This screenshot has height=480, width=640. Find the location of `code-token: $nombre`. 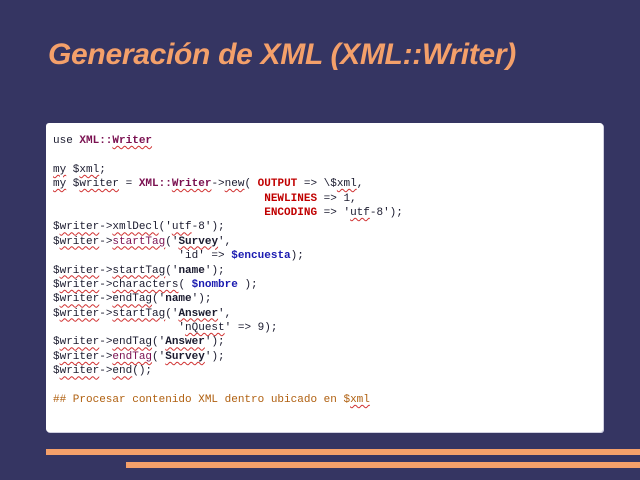

code-token: $nombre is located at coordinates (214, 284).